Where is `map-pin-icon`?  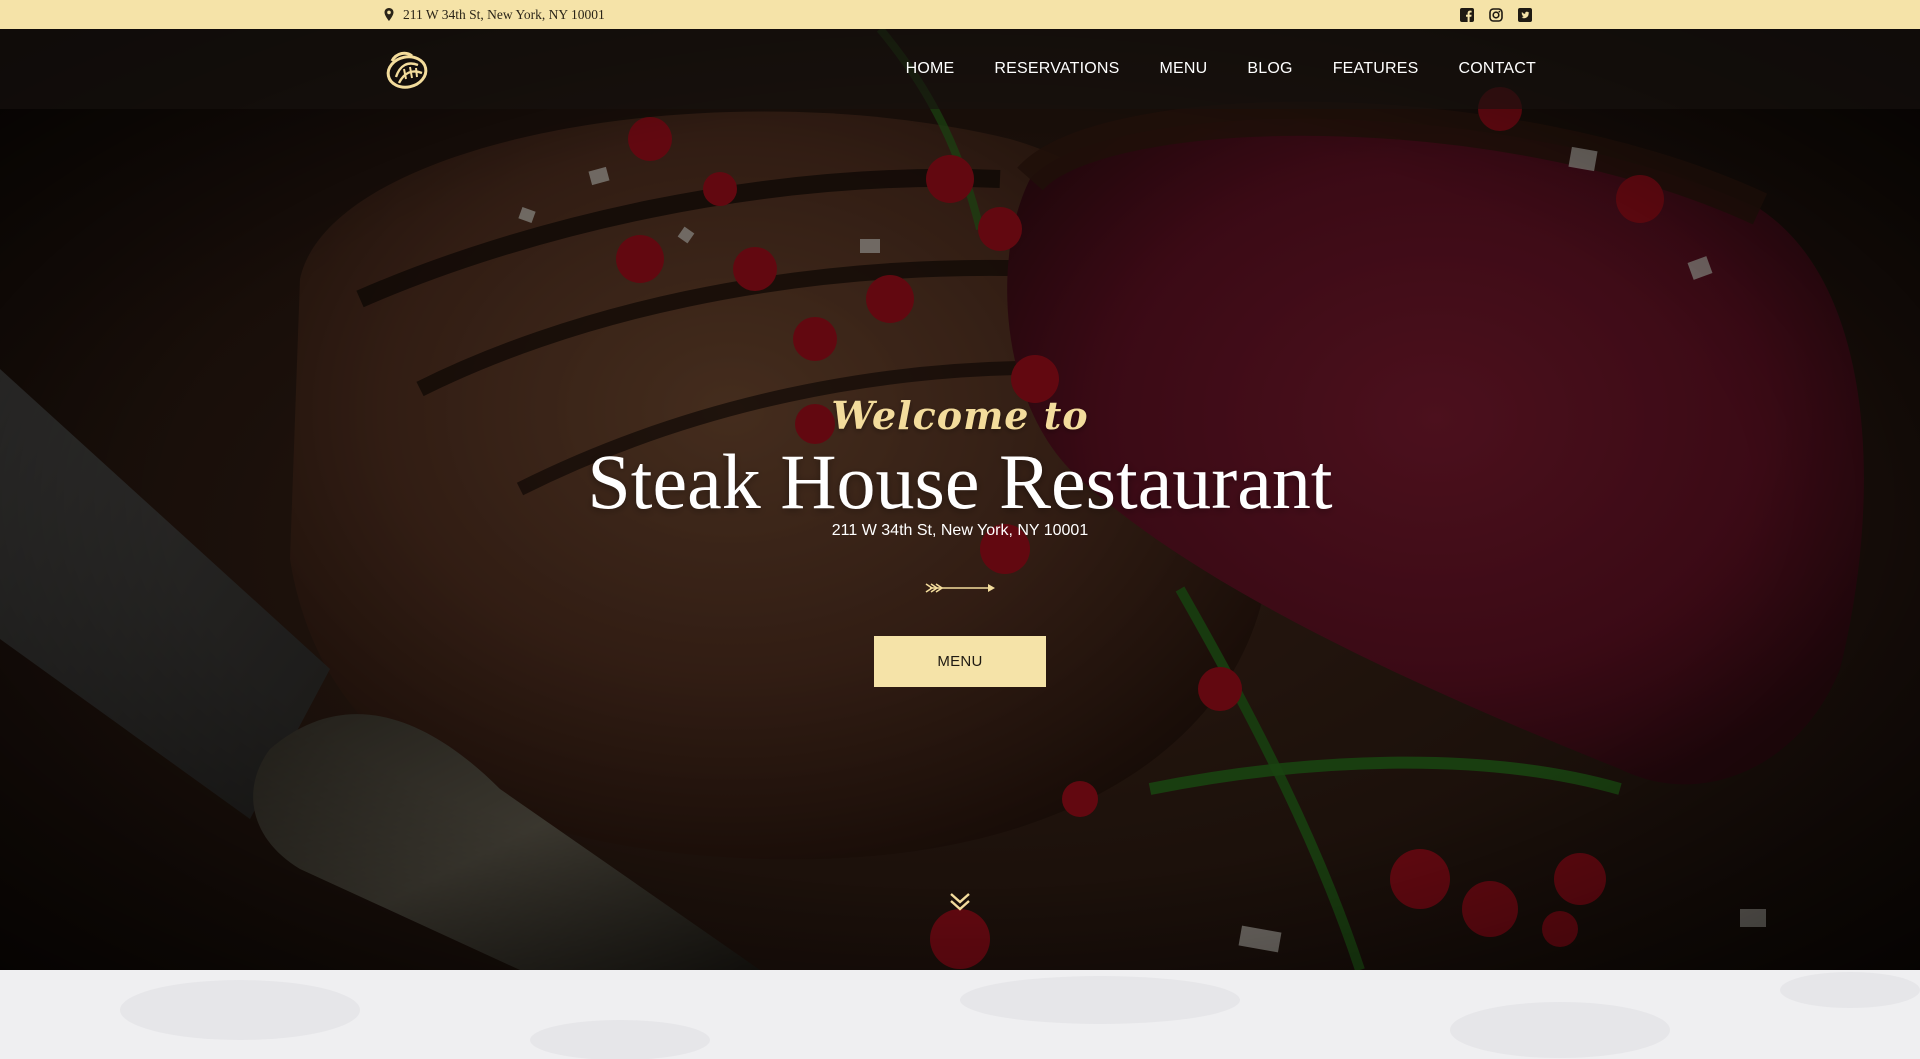 map-pin-icon is located at coordinates (389, 14).